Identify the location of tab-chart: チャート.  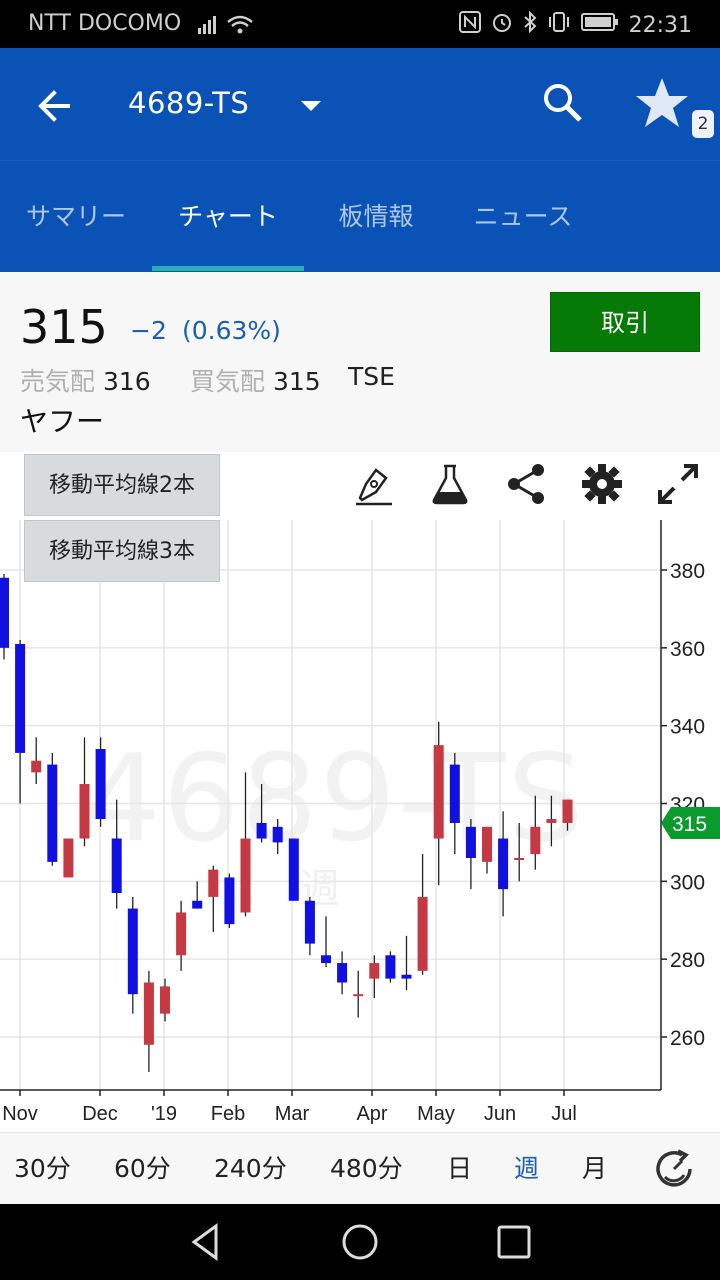
(228, 217).